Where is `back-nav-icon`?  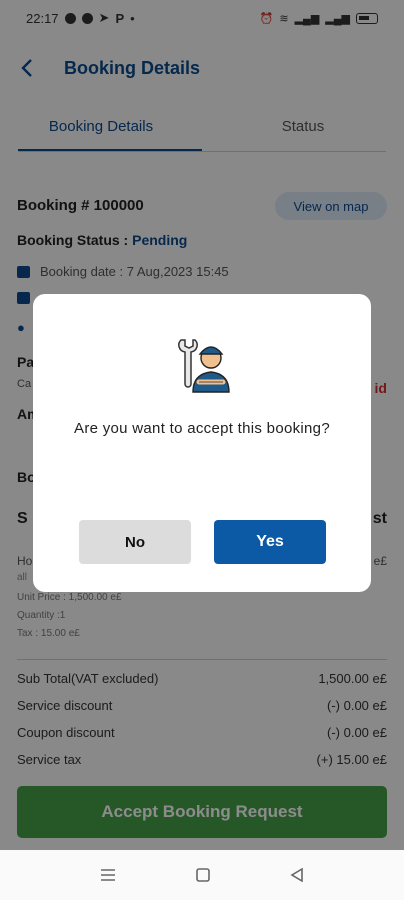
back-nav-icon is located at coordinates (297, 875).